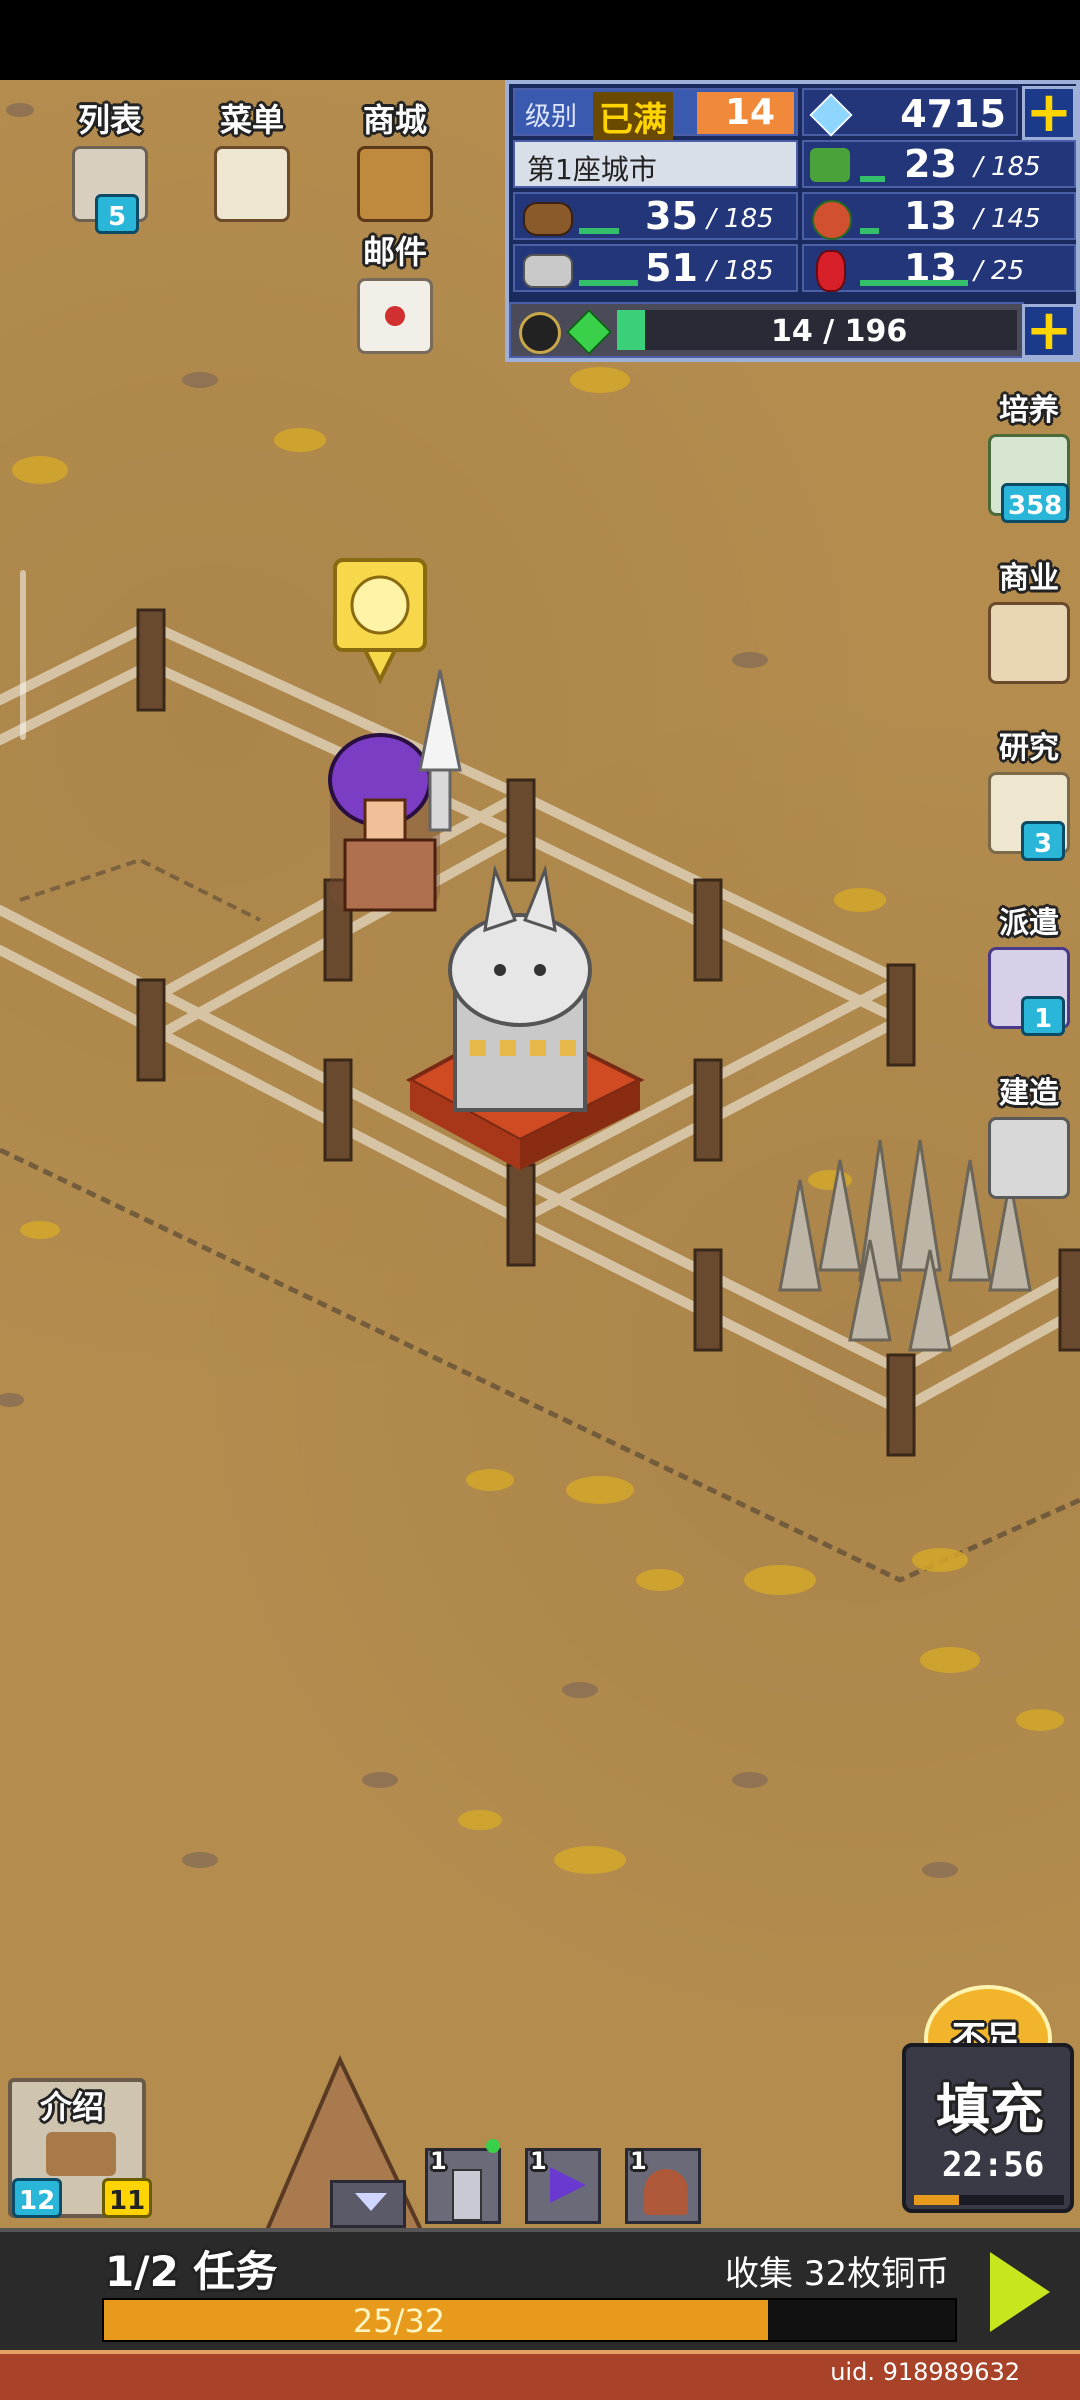 This screenshot has width=1080, height=2400. Describe the element at coordinates (540, 40) in the screenshot. I see `status-bar` at that location.